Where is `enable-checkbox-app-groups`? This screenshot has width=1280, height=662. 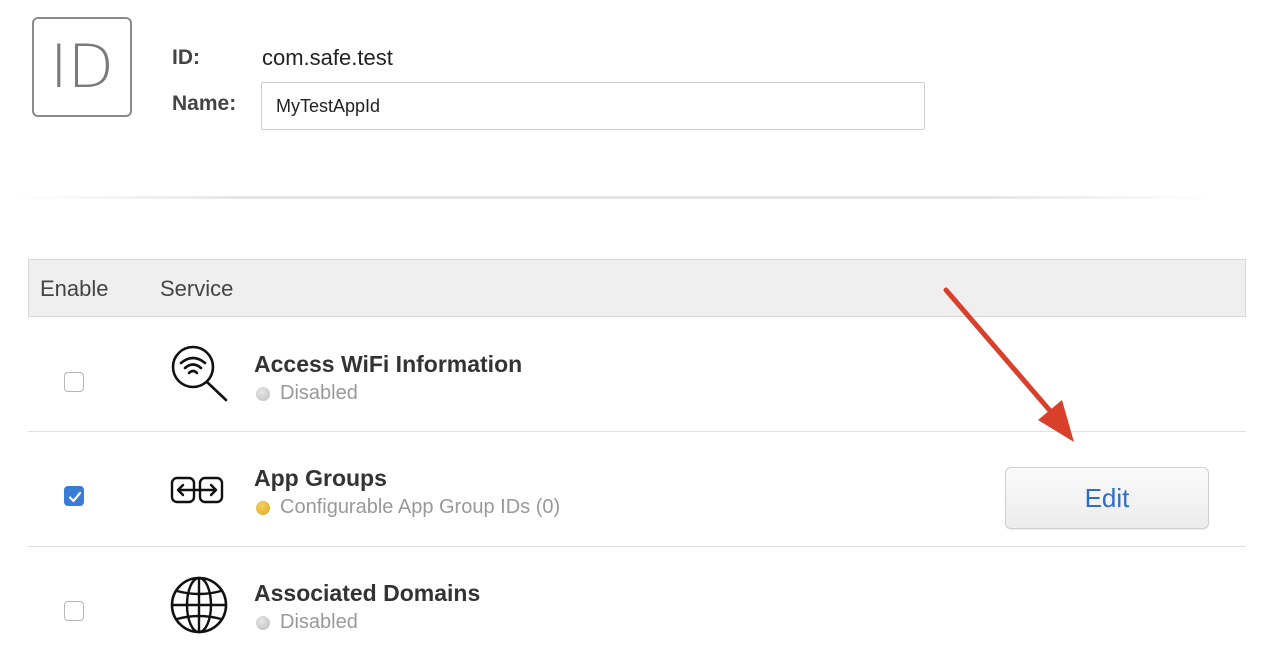
enable-checkbox-app-groups is located at coordinates (74, 496).